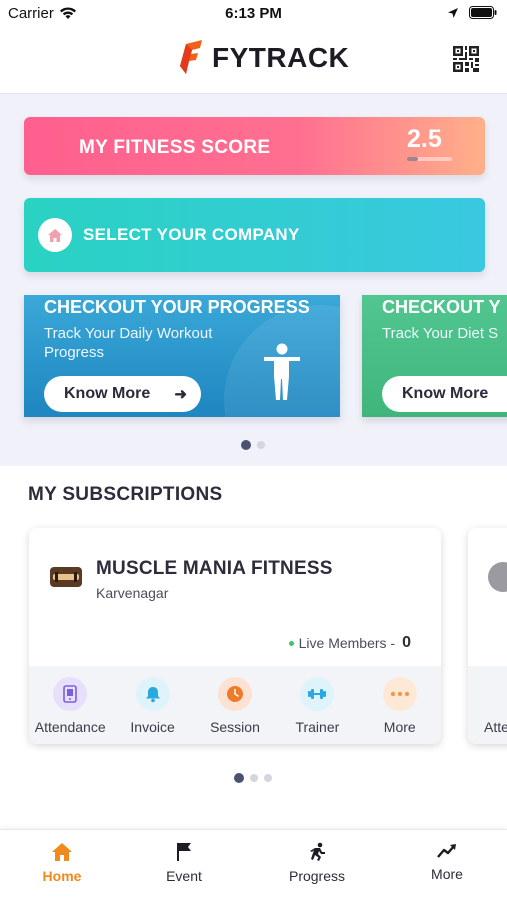 This screenshot has height=900, width=507. What do you see at coordinates (487, 636) in the screenshot?
I see `subscription-card-next: Atte` at bounding box center [487, 636].